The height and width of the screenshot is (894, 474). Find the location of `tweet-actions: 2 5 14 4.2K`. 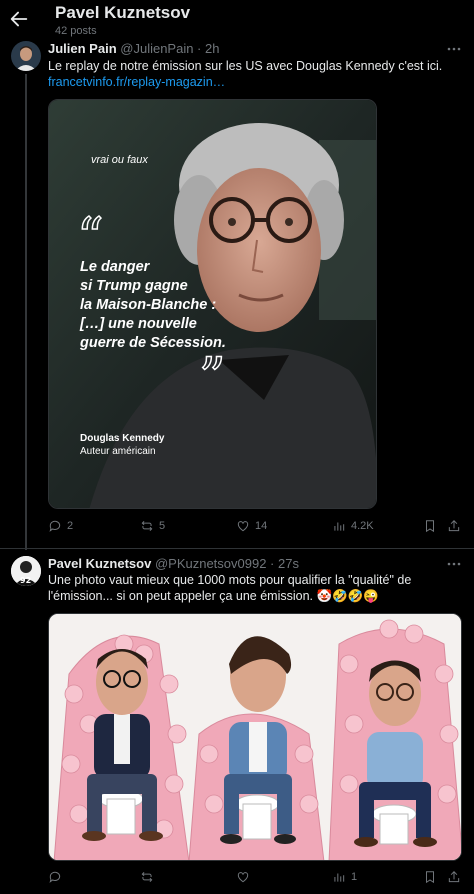

tweet-actions: 2 5 14 4.2K is located at coordinates (258, 526).